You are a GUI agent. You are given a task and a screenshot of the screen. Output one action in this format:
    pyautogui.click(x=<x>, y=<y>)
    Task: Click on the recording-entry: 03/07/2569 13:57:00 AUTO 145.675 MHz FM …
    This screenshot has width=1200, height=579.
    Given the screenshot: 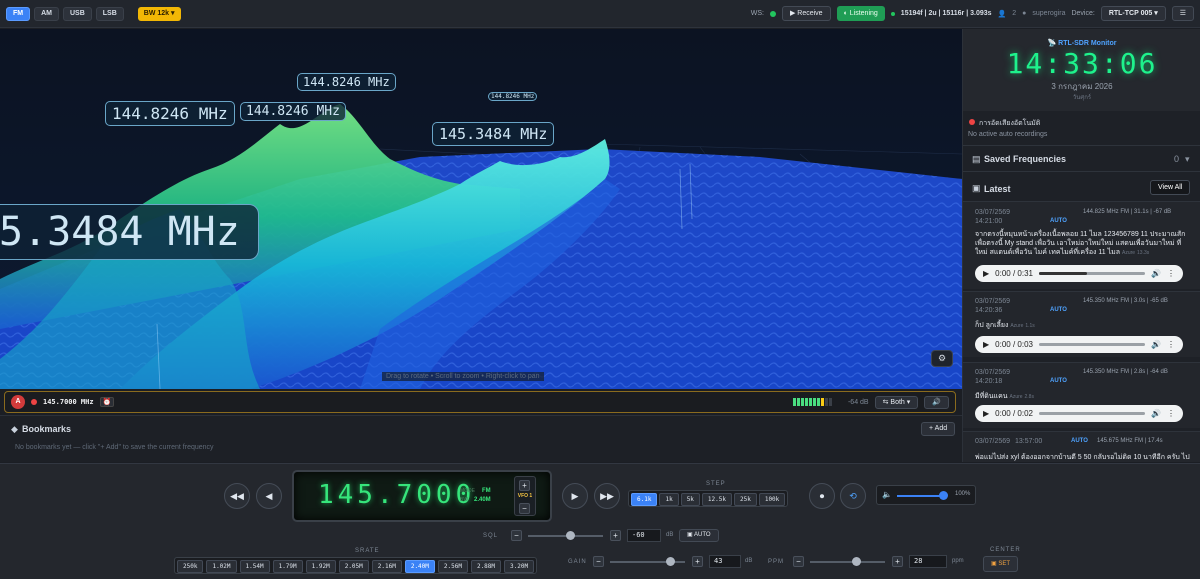 What is the action you would take?
    pyautogui.click(x=1081, y=446)
    